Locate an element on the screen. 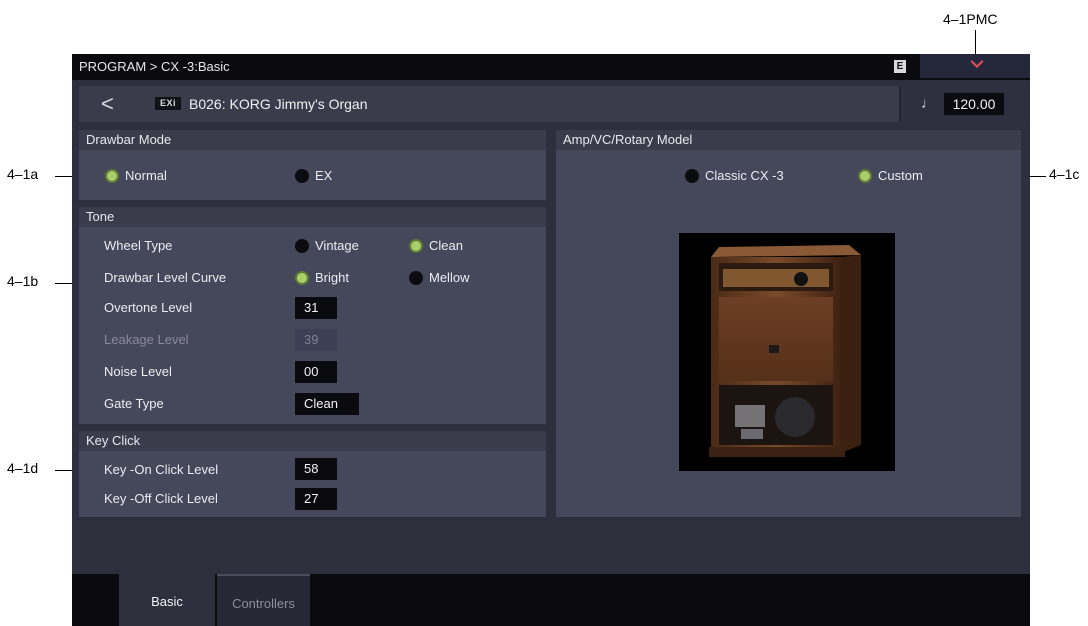 Image resolution: width=1088 pixels, height=626 pixels. radio-label: Custom is located at coordinates (900, 175).